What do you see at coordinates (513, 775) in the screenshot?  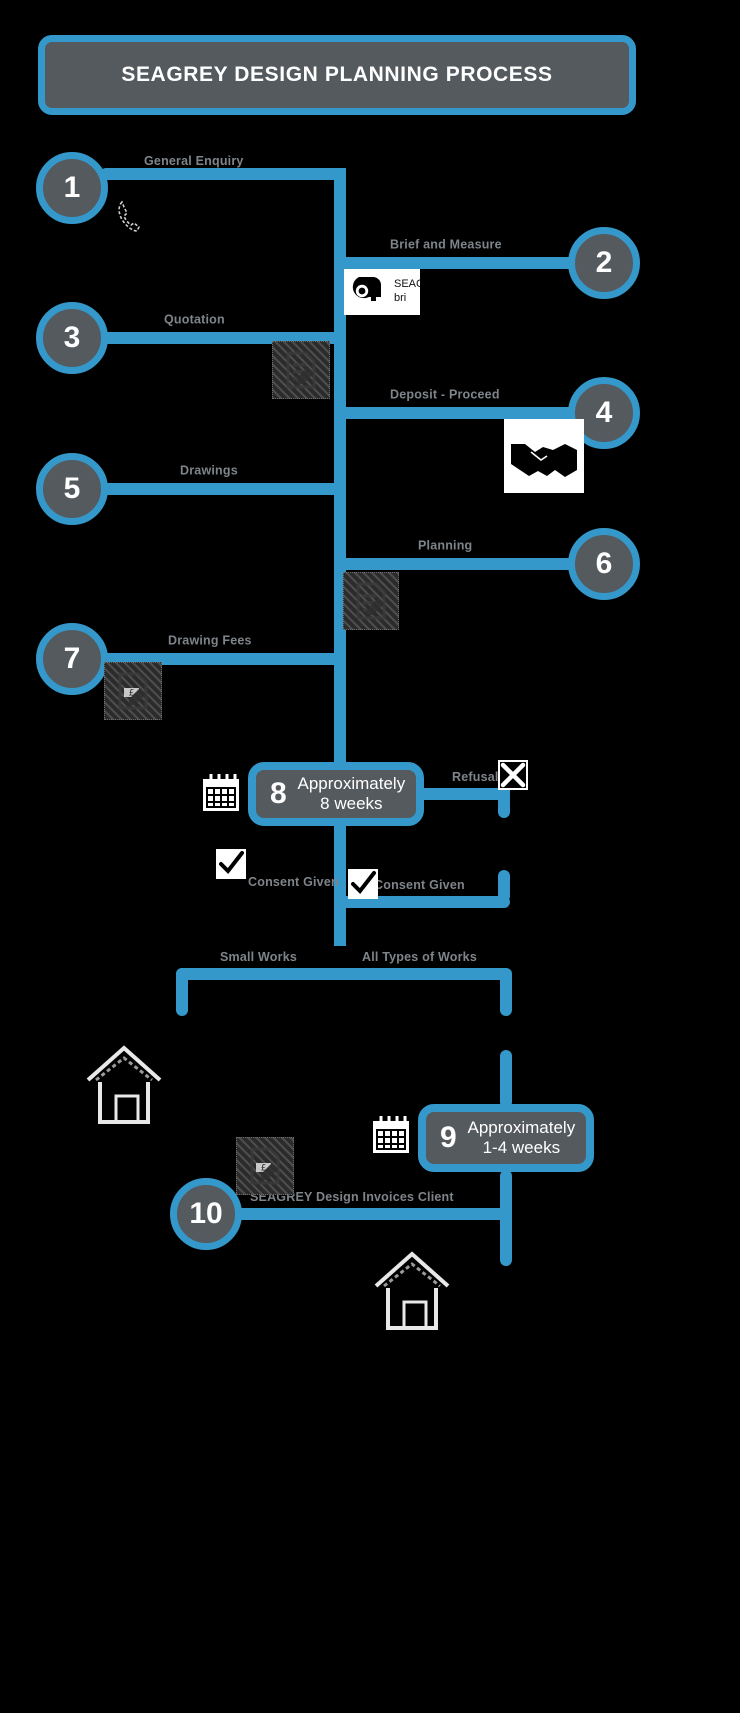 I see `cross-icon` at bounding box center [513, 775].